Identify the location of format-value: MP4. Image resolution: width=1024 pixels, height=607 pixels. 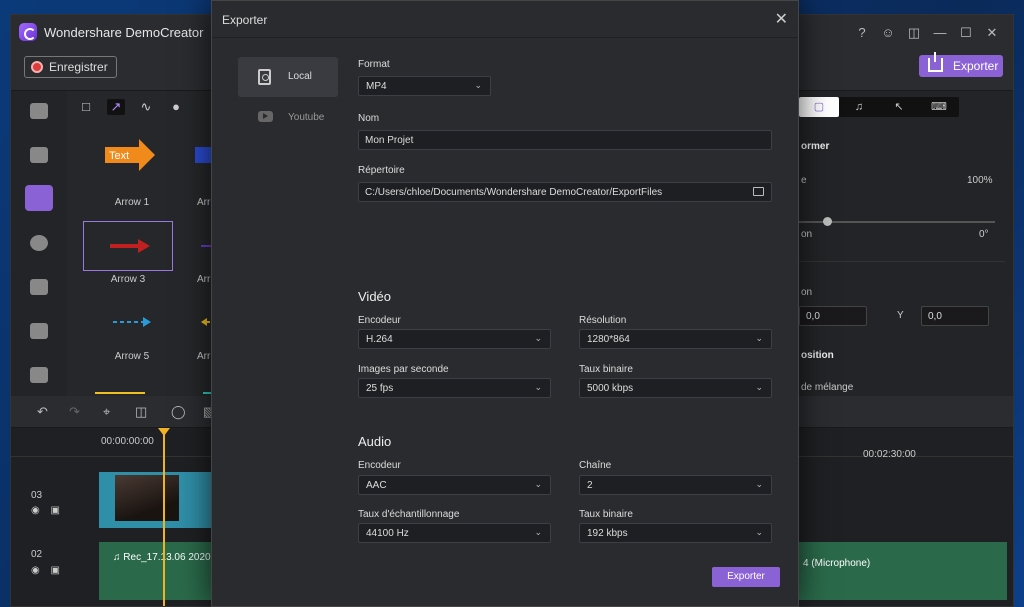
(376, 86).